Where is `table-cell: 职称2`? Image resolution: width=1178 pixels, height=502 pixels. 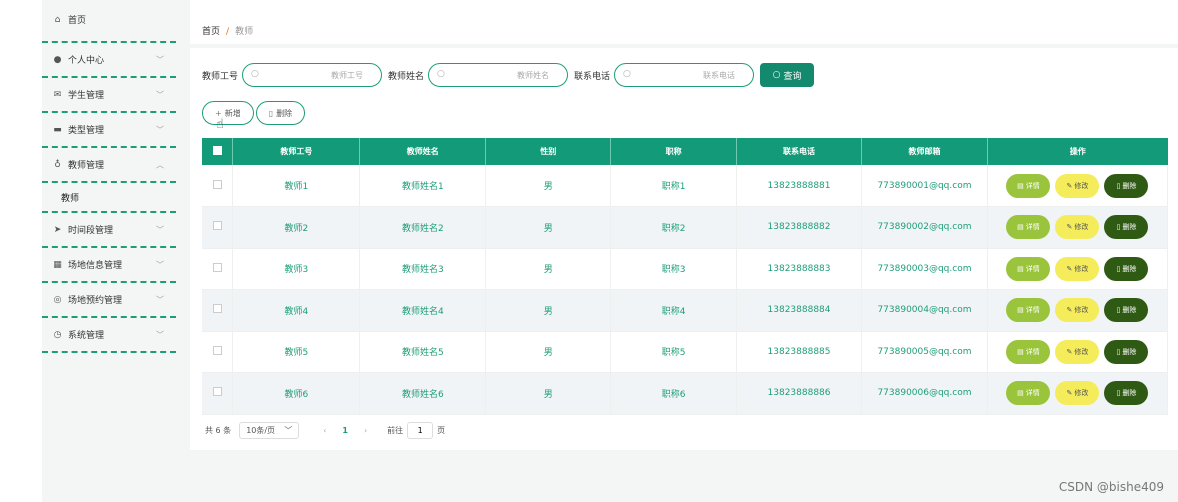
table-cell: 职称2 is located at coordinates (674, 227).